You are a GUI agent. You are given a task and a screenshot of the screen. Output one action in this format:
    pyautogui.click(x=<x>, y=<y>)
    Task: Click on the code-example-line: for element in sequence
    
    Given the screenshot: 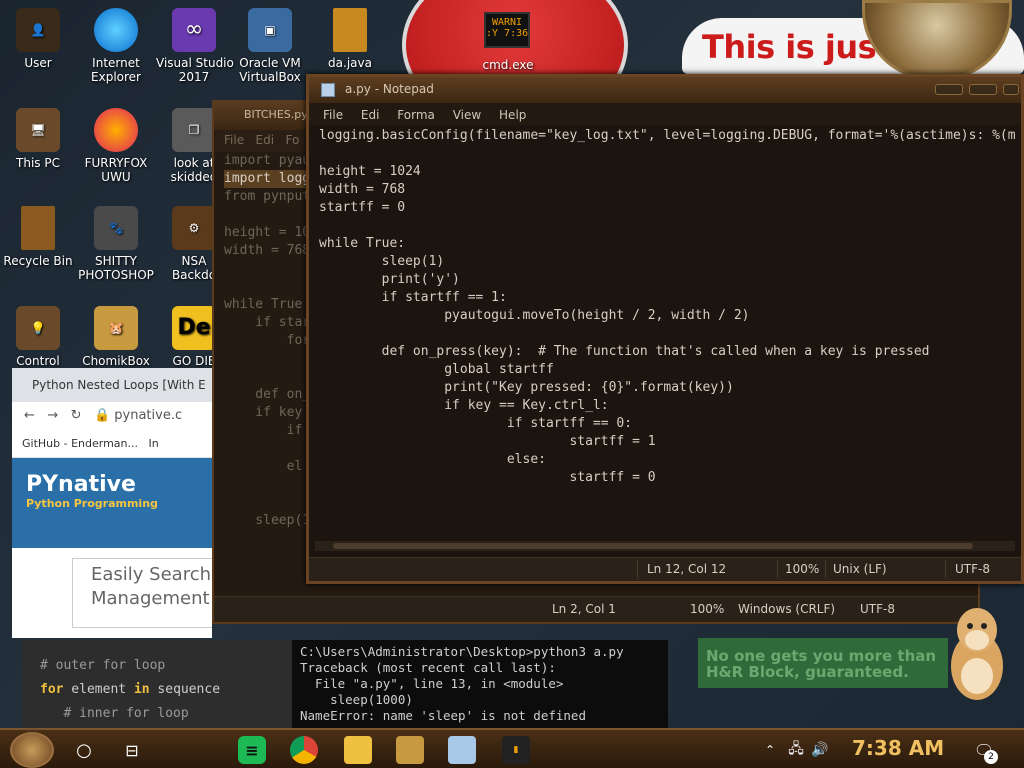 What is the action you would take?
    pyautogui.click(x=157, y=690)
    